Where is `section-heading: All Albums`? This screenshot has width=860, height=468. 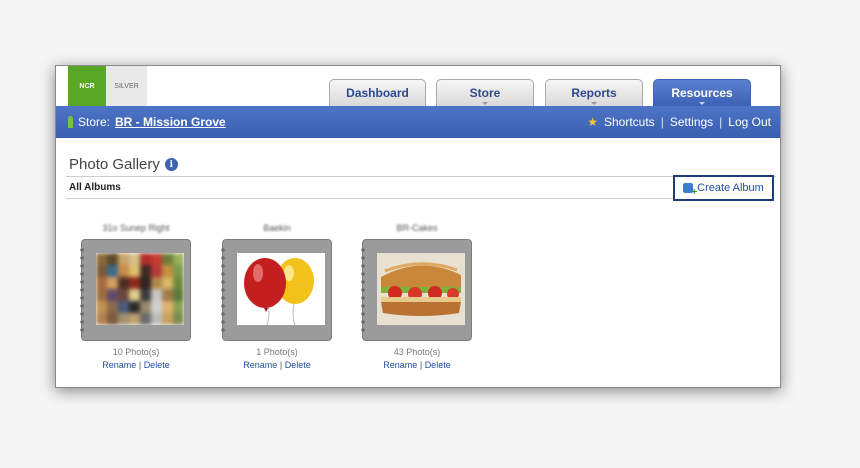 section-heading: All Albums is located at coordinates (95, 187).